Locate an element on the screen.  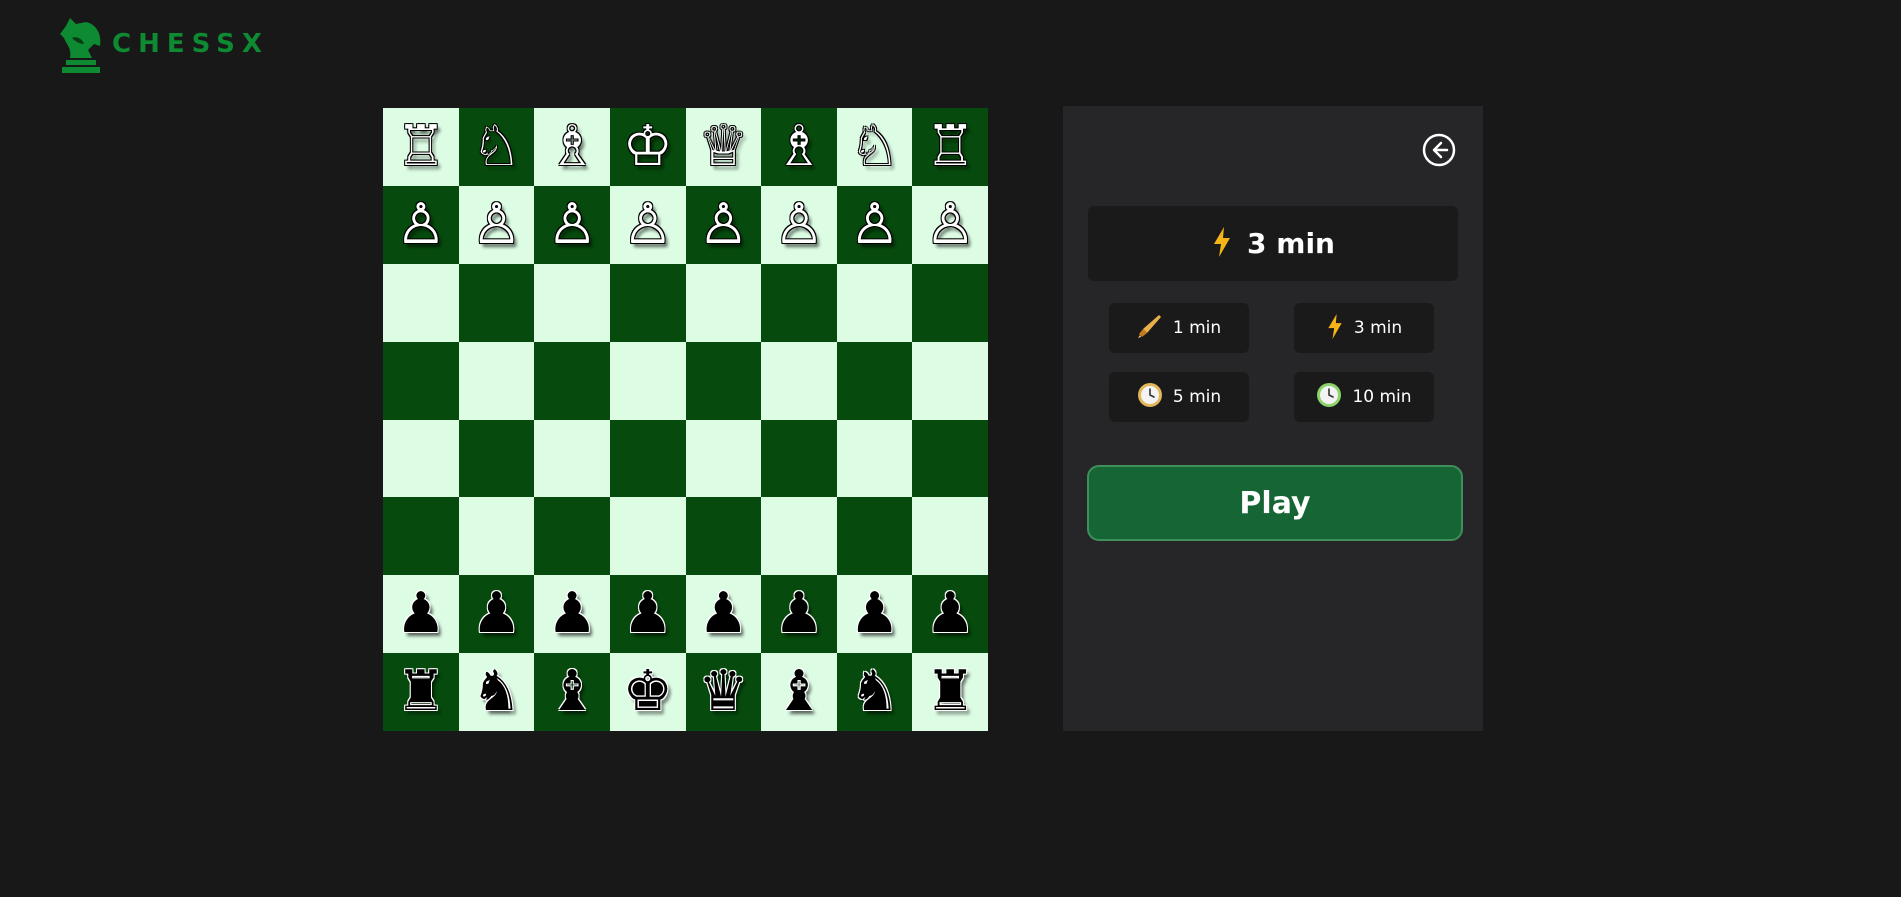
play-button: Play is located at coordinates (1275, 503).